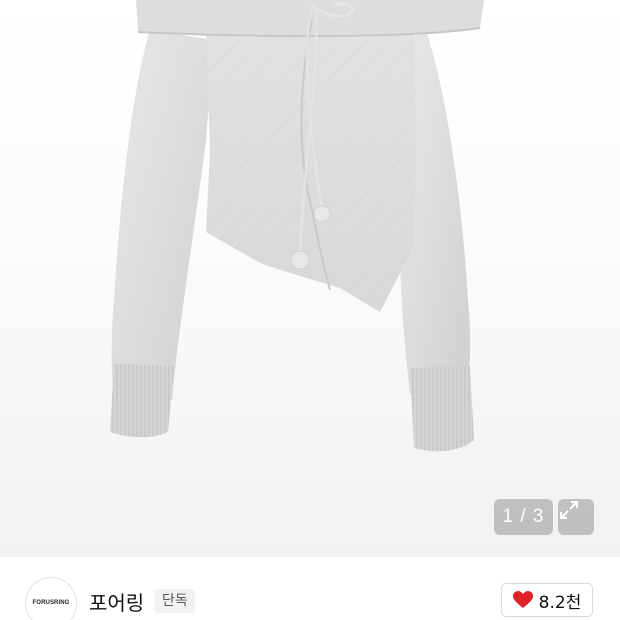 This screenshot has height=620, width=620. Describe the element at coordinates (523, 517) in the screenshot. I see `image-counter: 1 / 3` at that location.